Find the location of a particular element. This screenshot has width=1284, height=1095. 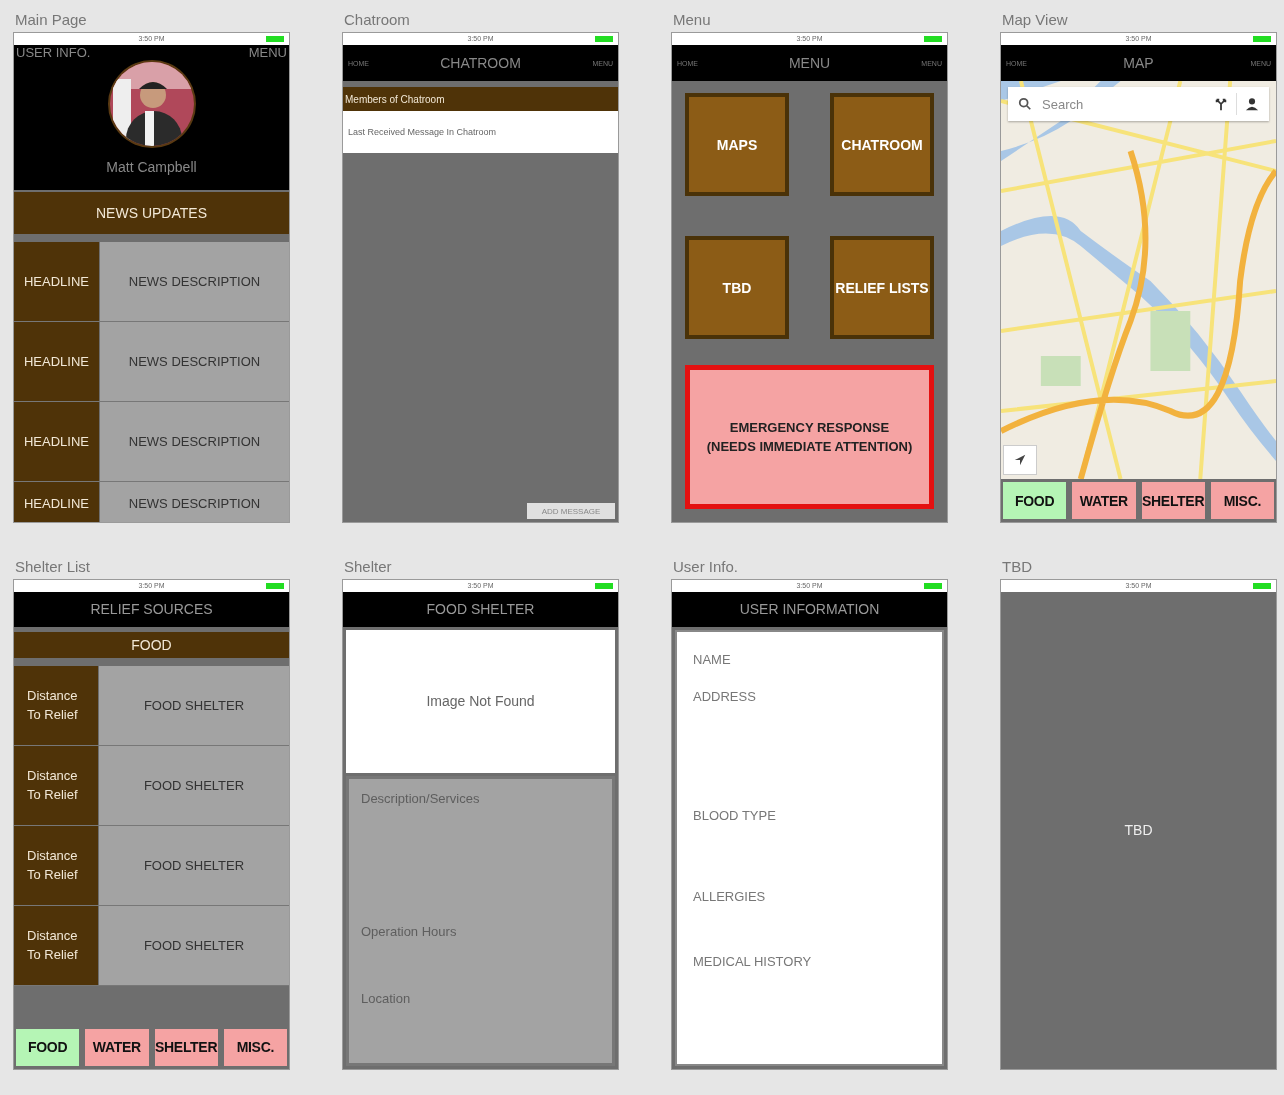

image-missing-text: Image Not Found is located at coordinates (480, 701).